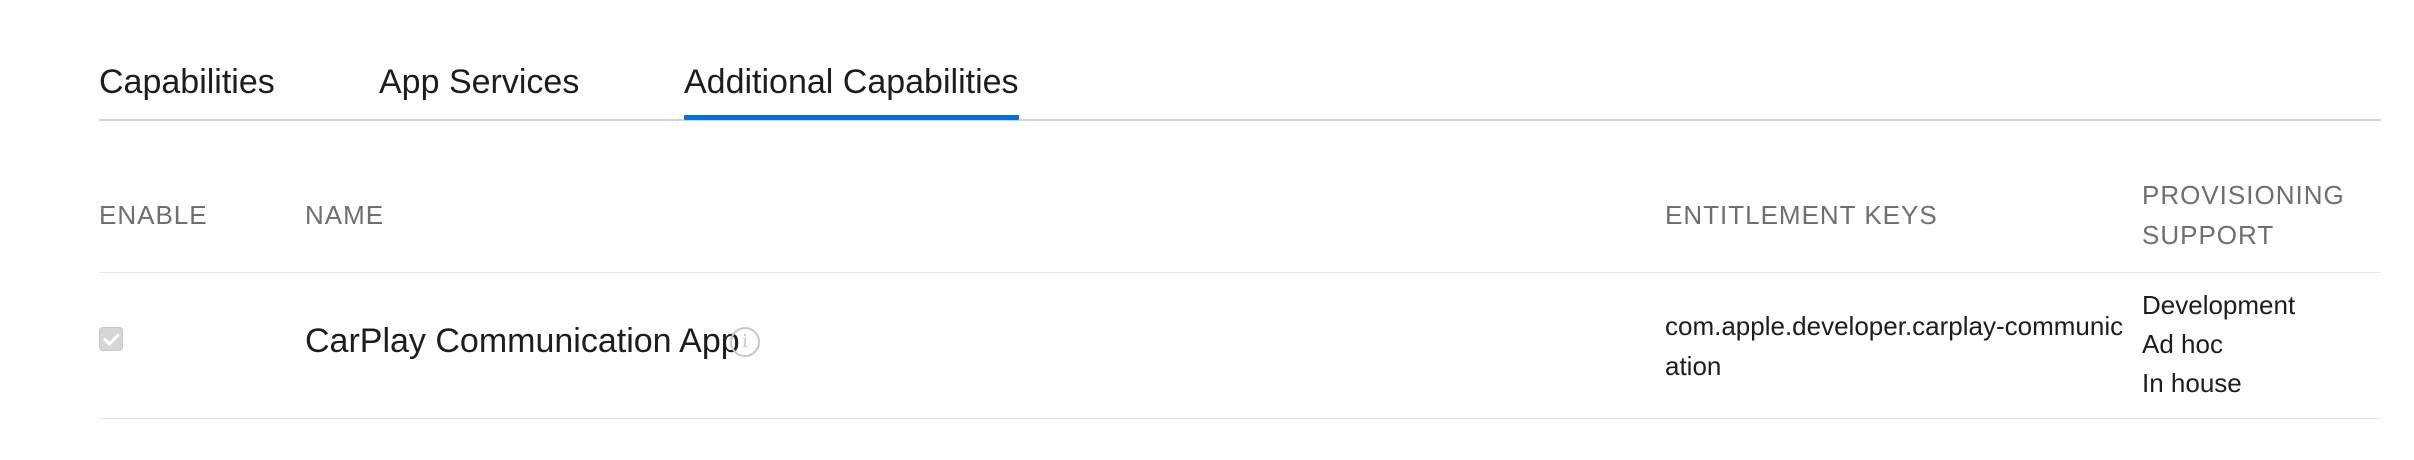 This screenshot has width=2414, height=460. What do you see at coordinates (851, 82) in the screenshot?
I see `tab-label: Additional Capabilities` at bounding box center [851, 82].